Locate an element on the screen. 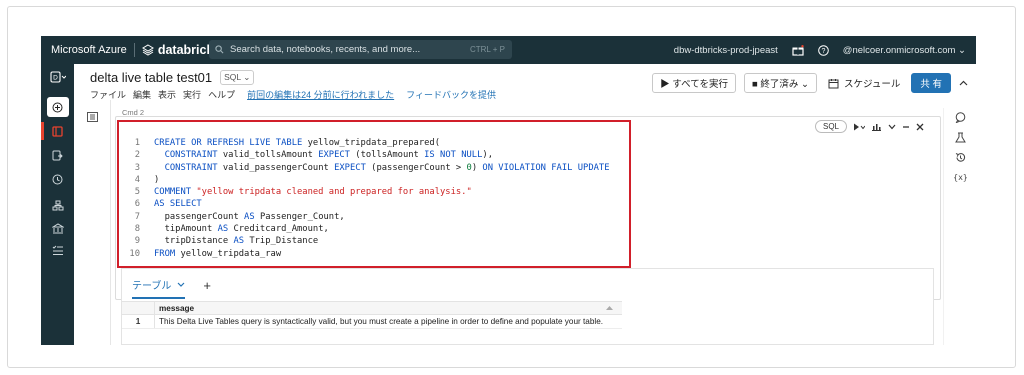 Image resolution: width=1024 pixels, height=375 pixels. sidebar-item-repos is located at coordinates (57, 155).